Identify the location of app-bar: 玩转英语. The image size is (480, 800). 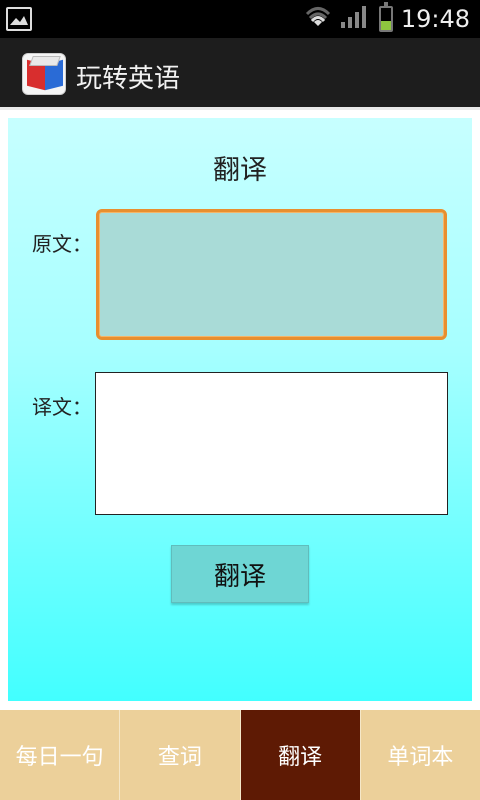
(240, 74).